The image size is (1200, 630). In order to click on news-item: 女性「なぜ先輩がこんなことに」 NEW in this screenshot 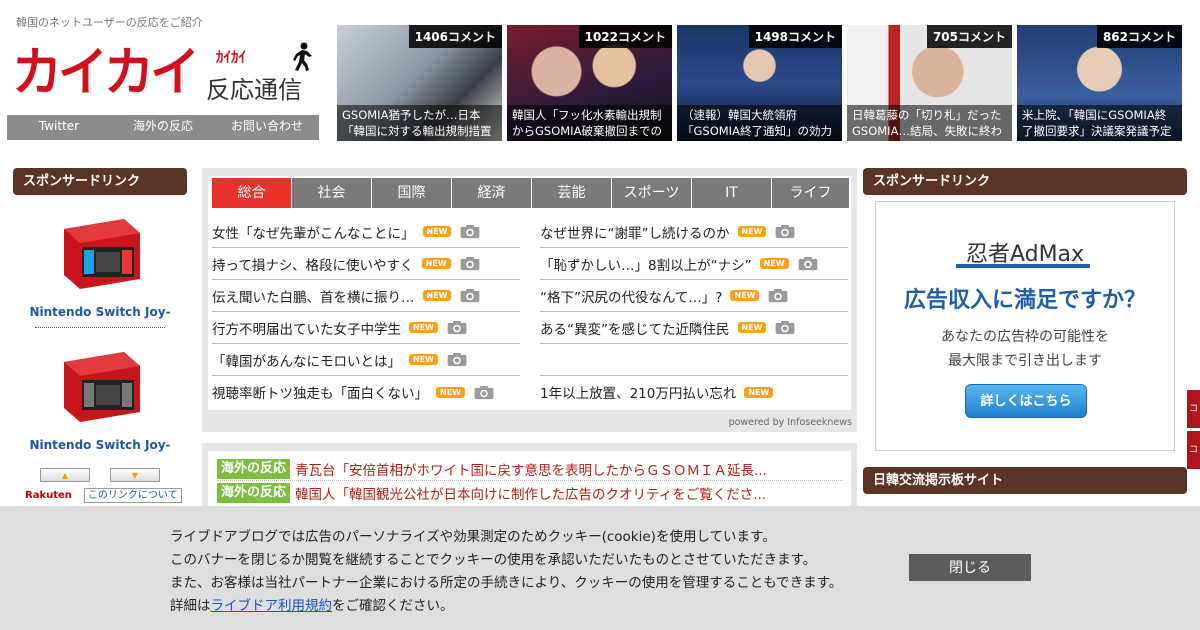, I will do `click(366, 232)`.